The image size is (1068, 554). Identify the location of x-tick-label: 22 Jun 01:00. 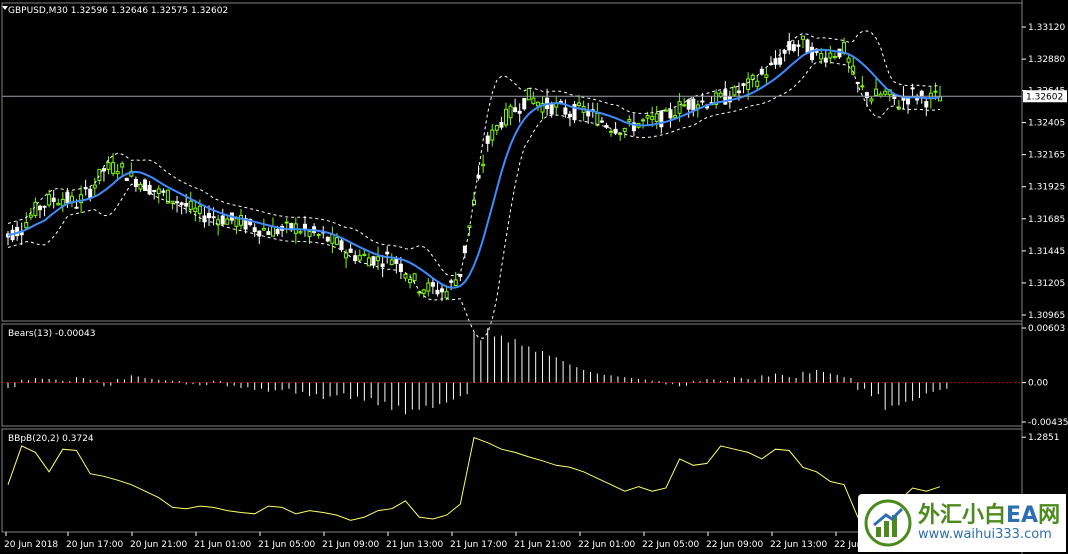
(606, 545).